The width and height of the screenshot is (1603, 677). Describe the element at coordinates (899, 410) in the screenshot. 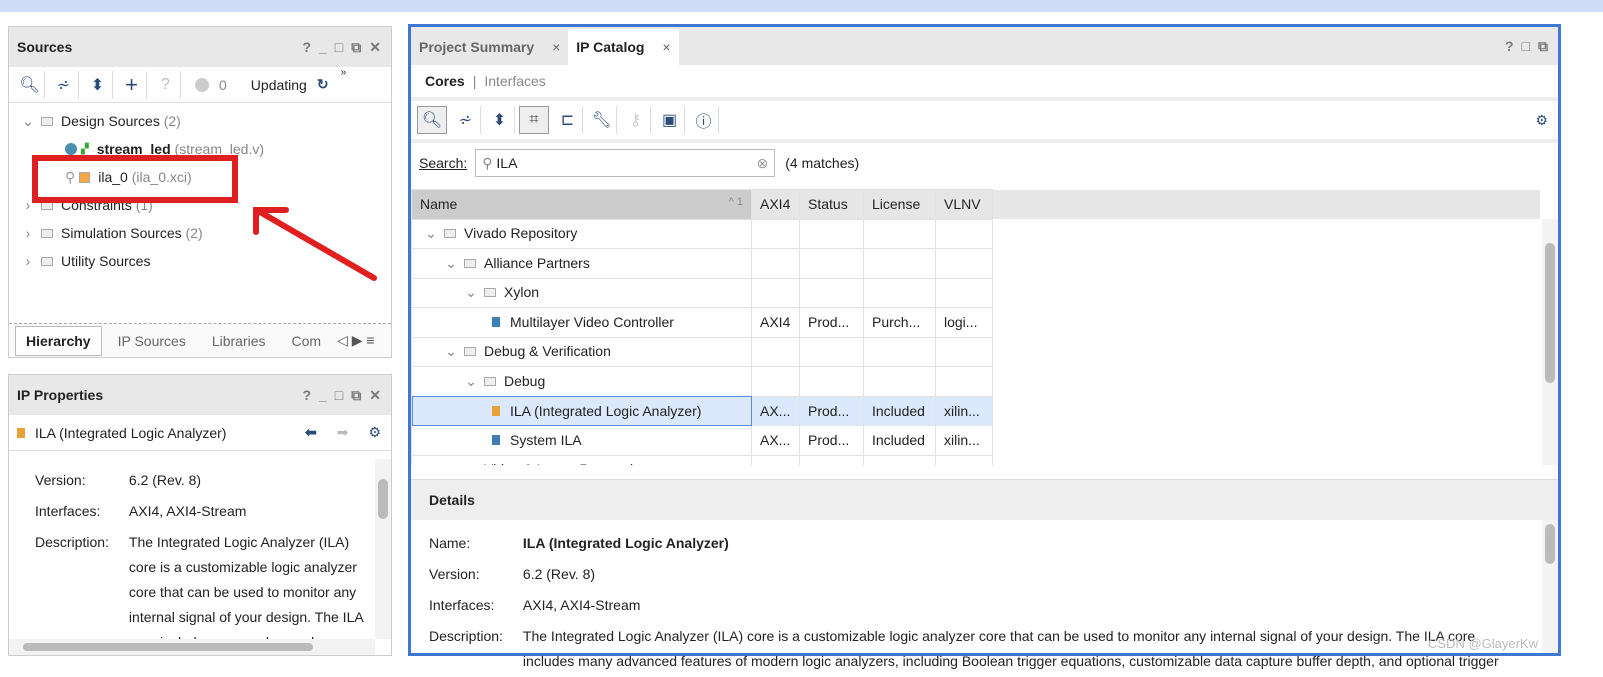

I see `cell-license: Included` at that location.